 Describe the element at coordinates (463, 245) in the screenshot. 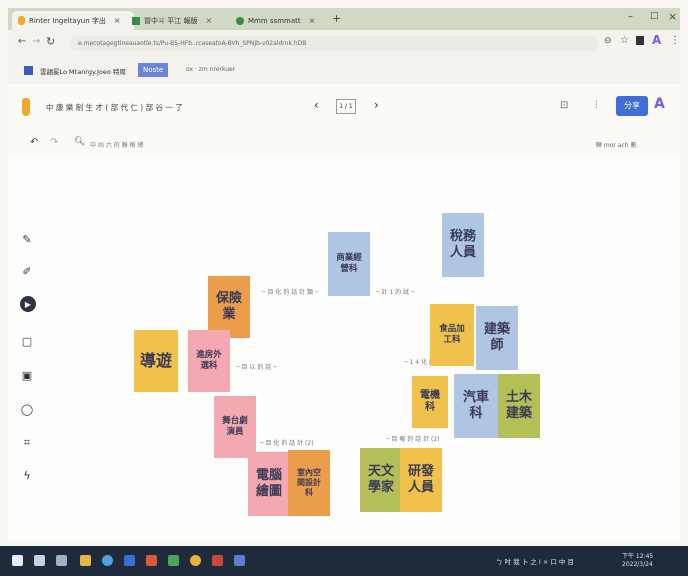

I see `sticky-note: 稅務 人員` at that location.